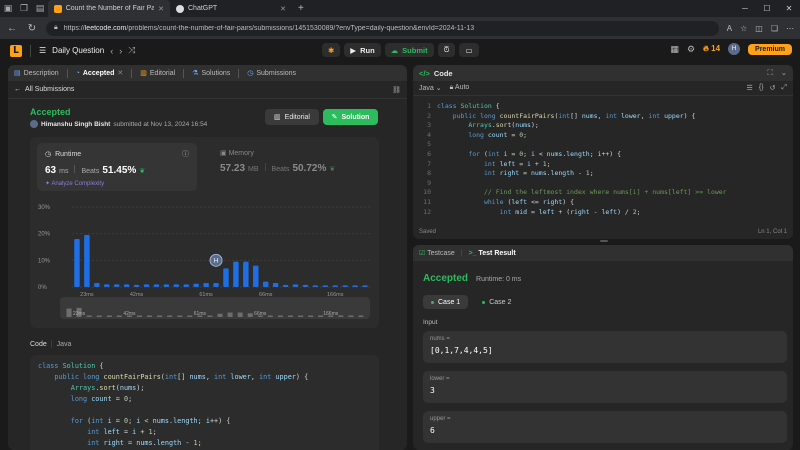 The height and width of the screenshot is (450, 800). Describe the element at coordinates (496, 302) in the screenshot. I see `case-2-tab: Case 2` at that location.